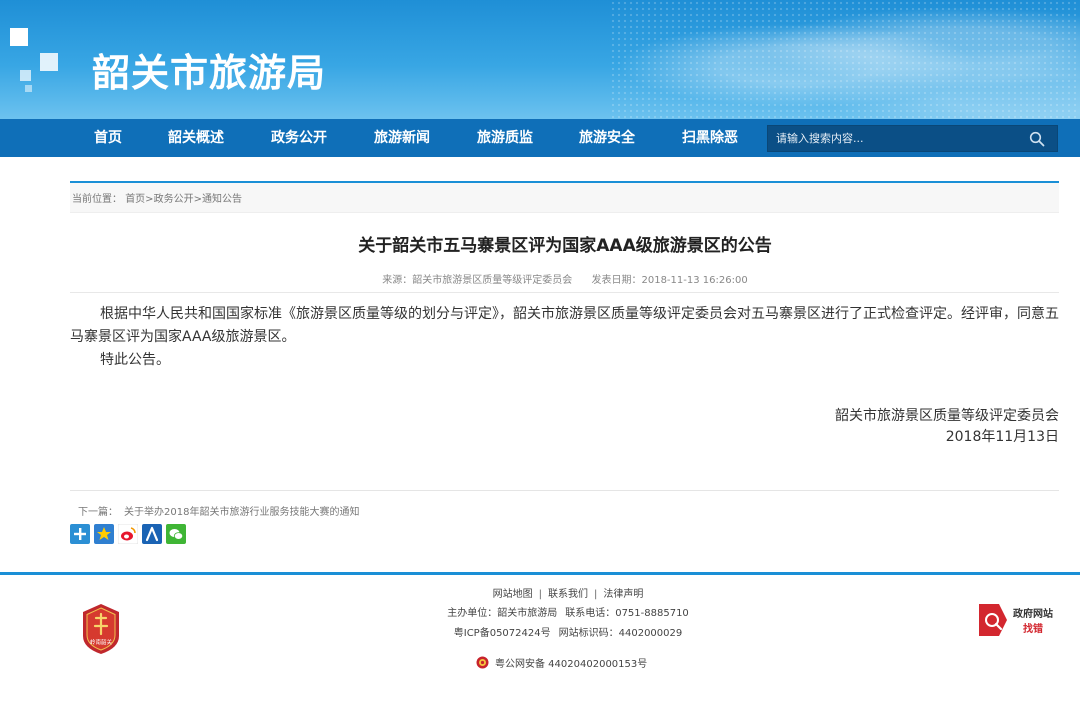 The width and height of the screenshot is (1080, 727). I want to click on search-icon, so click(1037, 139).